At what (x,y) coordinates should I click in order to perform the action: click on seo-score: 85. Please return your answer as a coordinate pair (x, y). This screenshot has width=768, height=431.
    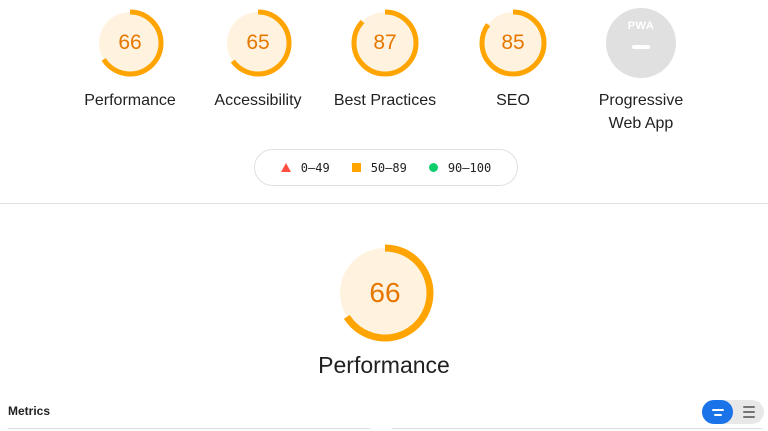
    Looking at the image, I should click on (513, 42).